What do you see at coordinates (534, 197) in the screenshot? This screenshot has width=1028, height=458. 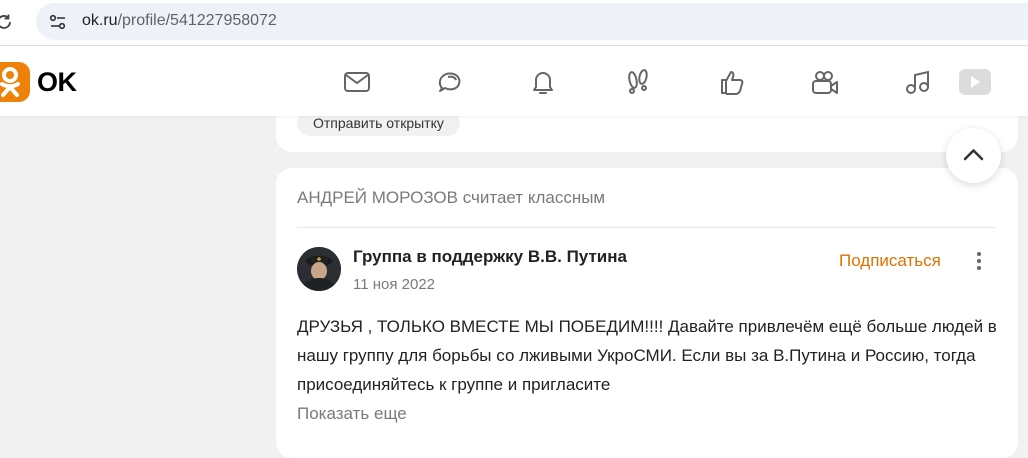 I see `activity-action: считает классным` at bounding box center [534, 197].